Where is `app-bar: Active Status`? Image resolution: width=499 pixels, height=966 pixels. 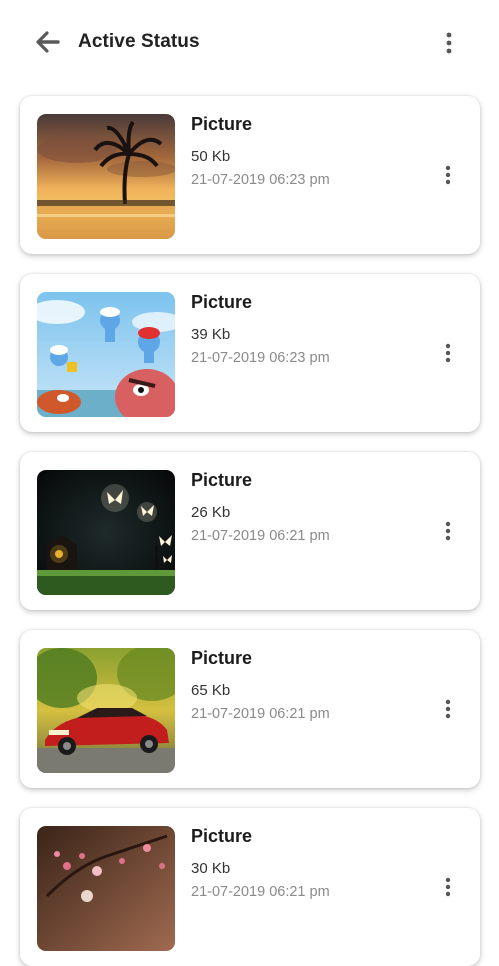 app-bar: Active Status is located at coordinates (249, 44).